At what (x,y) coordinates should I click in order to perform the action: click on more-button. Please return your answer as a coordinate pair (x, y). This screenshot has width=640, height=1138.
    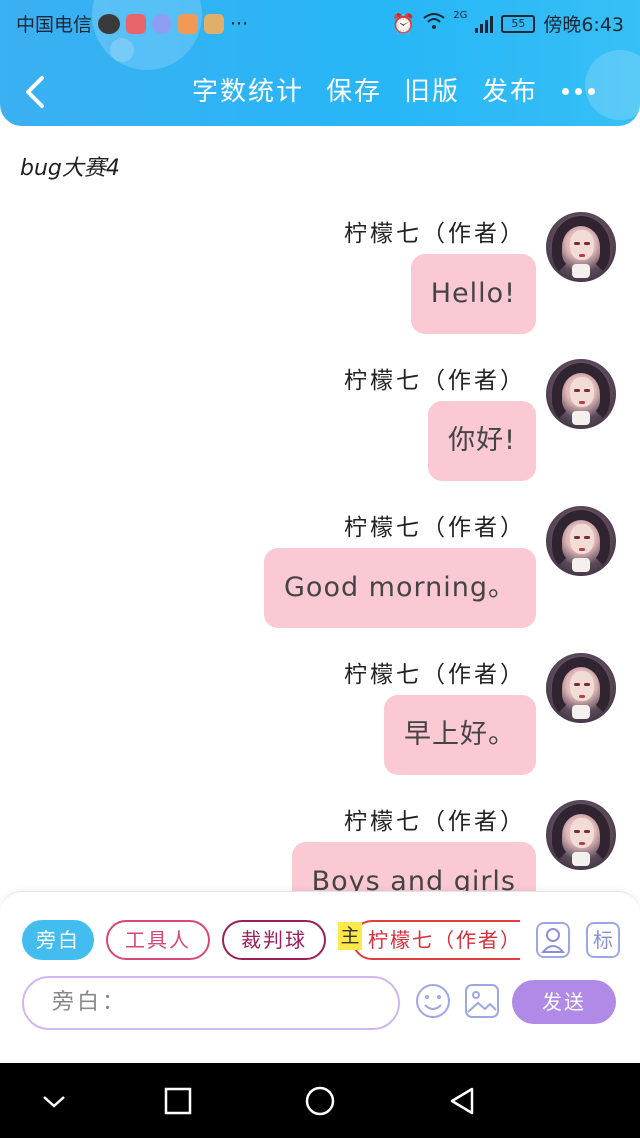
    Looking at the image, I should click on (578, 91).